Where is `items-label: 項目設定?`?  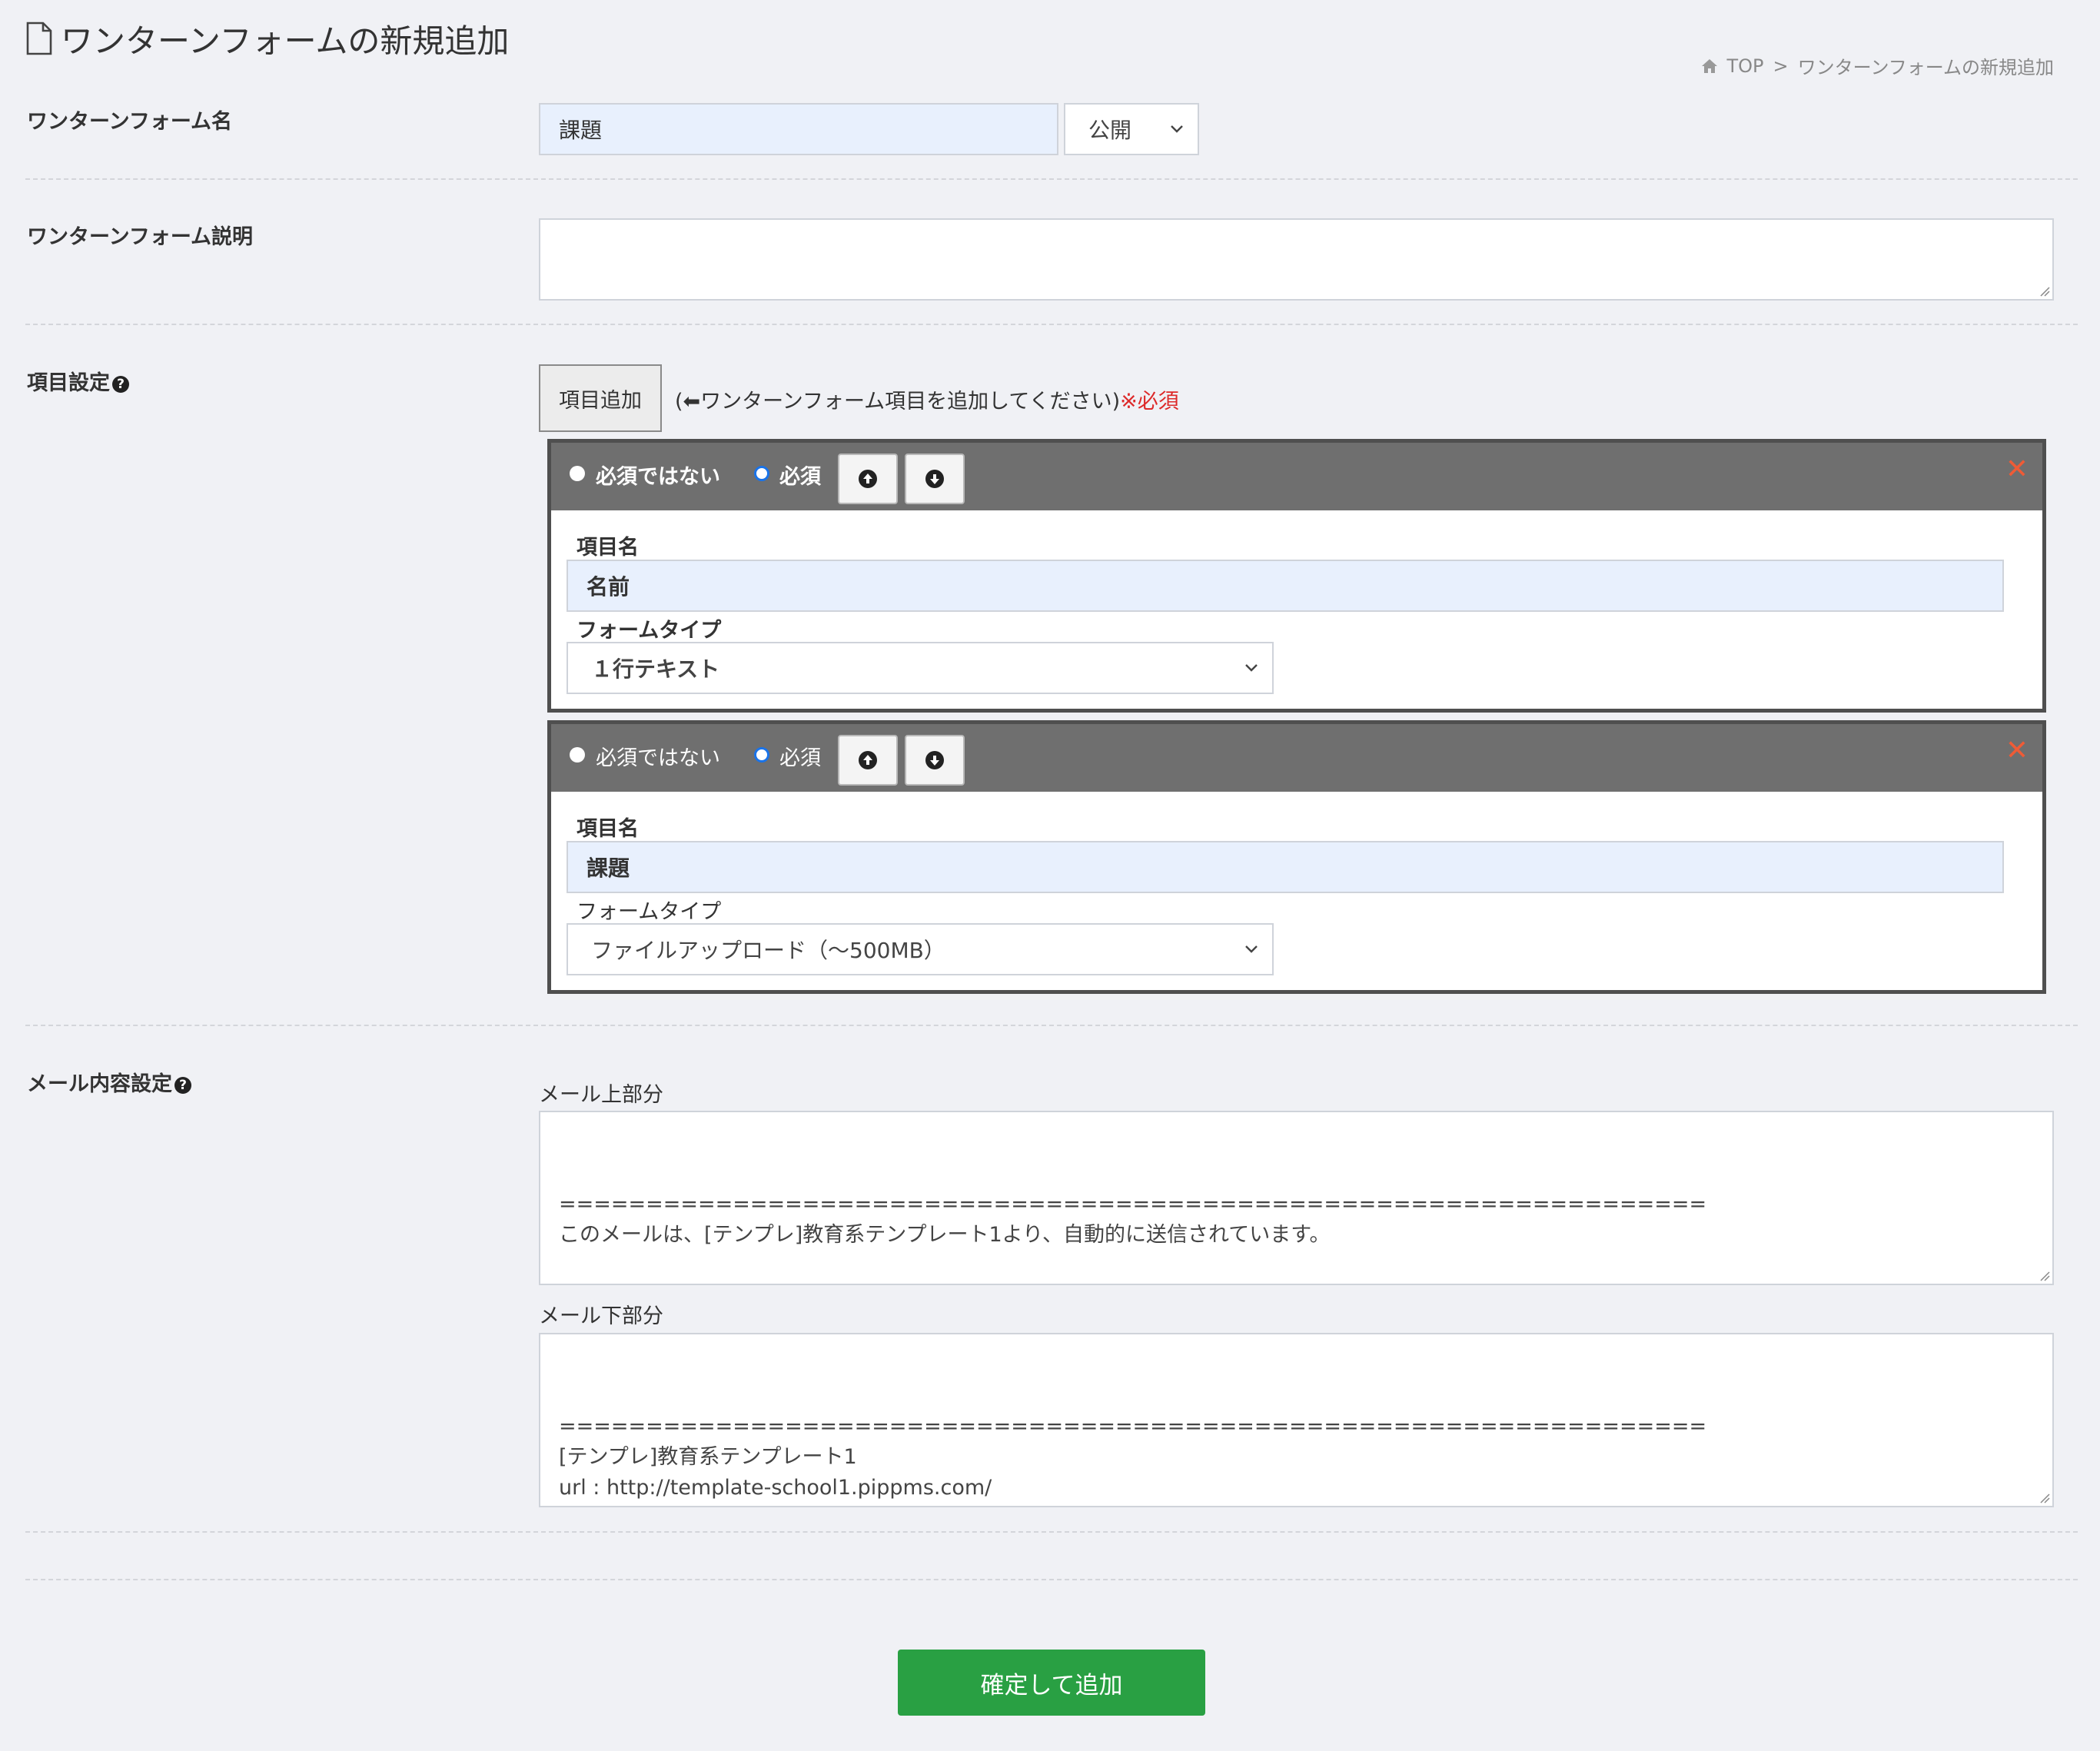
items-label: 項目設定? is located at coordinates (78, 381).